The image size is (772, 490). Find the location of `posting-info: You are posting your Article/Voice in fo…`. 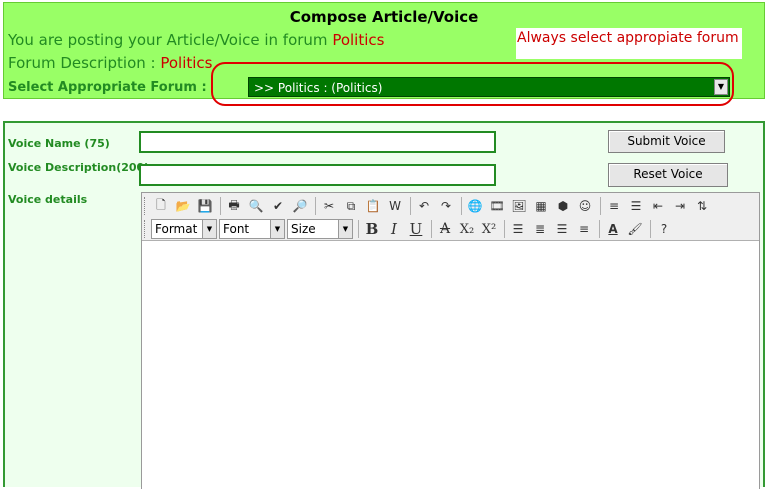

posting-info: You are posting your Article/Voice in fo… is located at coordinates (196, 40).